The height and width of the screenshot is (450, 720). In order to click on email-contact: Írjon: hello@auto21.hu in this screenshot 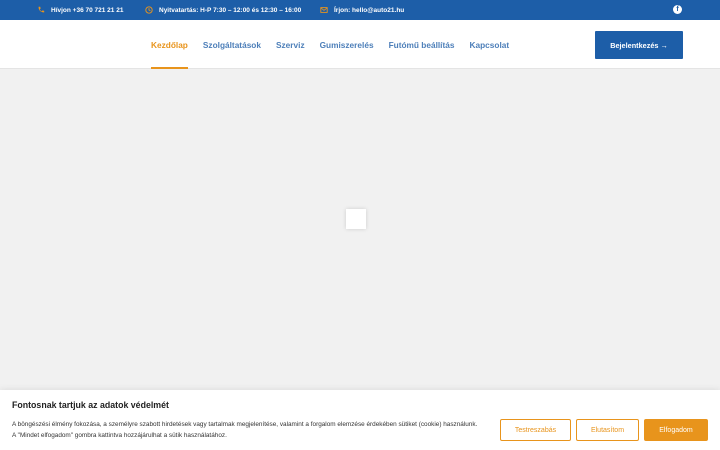, I will do `click(362, 10)`.